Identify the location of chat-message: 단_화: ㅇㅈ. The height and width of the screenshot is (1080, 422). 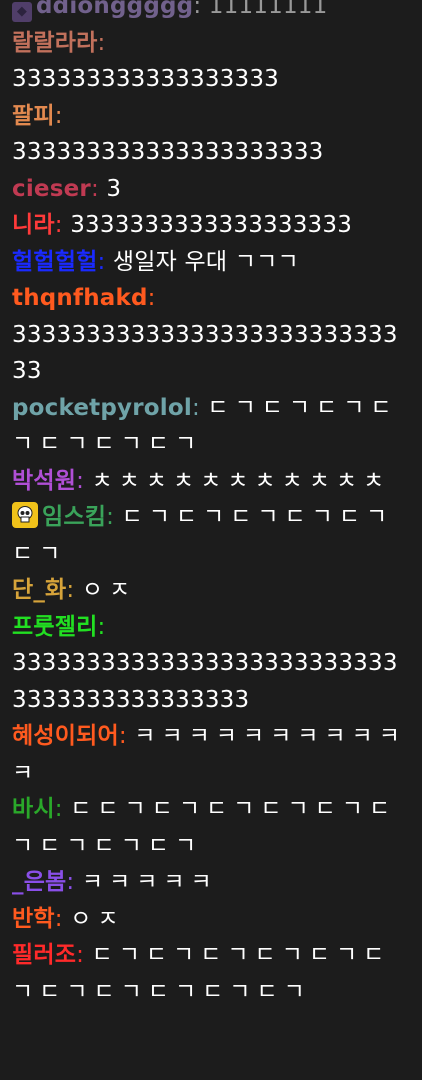
(211, 590).